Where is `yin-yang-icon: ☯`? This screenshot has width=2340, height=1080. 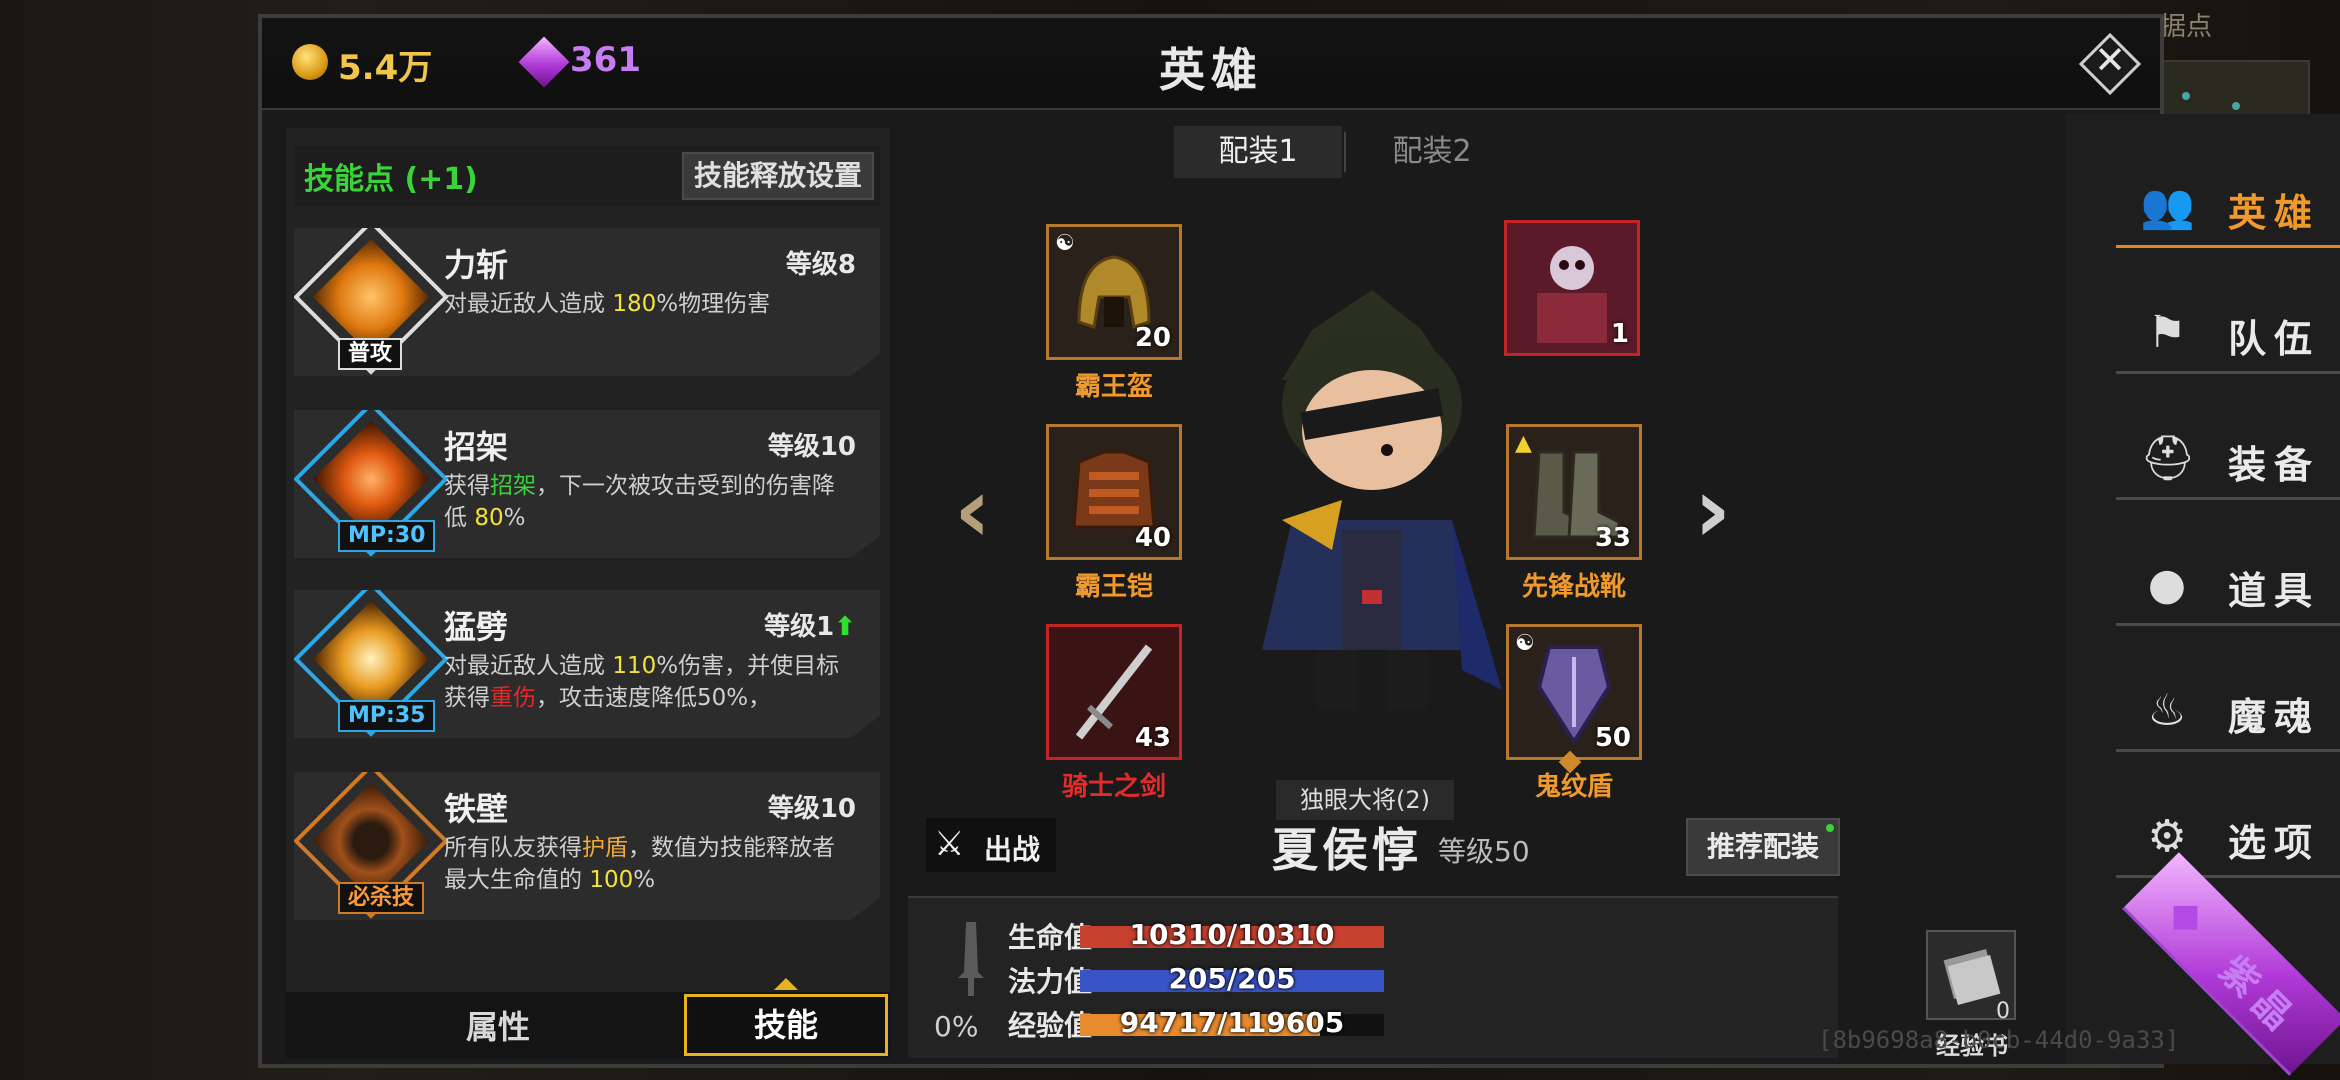
yin-yang-icon: ☯ is located at coordinates (1065, 243).